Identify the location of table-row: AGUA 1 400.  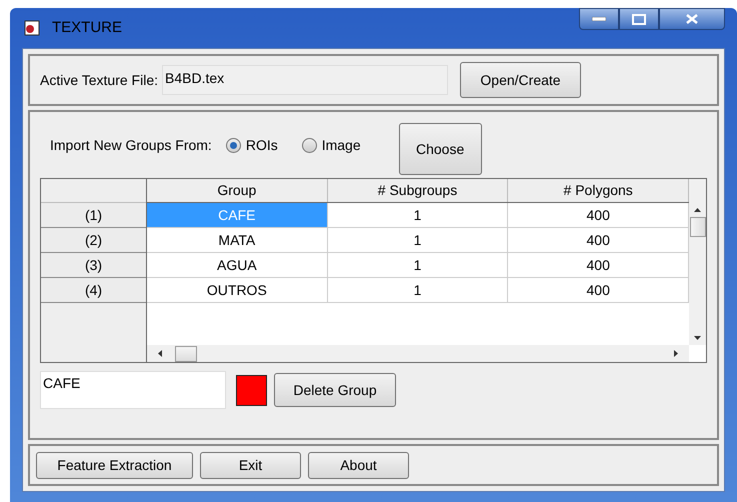
(418, 265).